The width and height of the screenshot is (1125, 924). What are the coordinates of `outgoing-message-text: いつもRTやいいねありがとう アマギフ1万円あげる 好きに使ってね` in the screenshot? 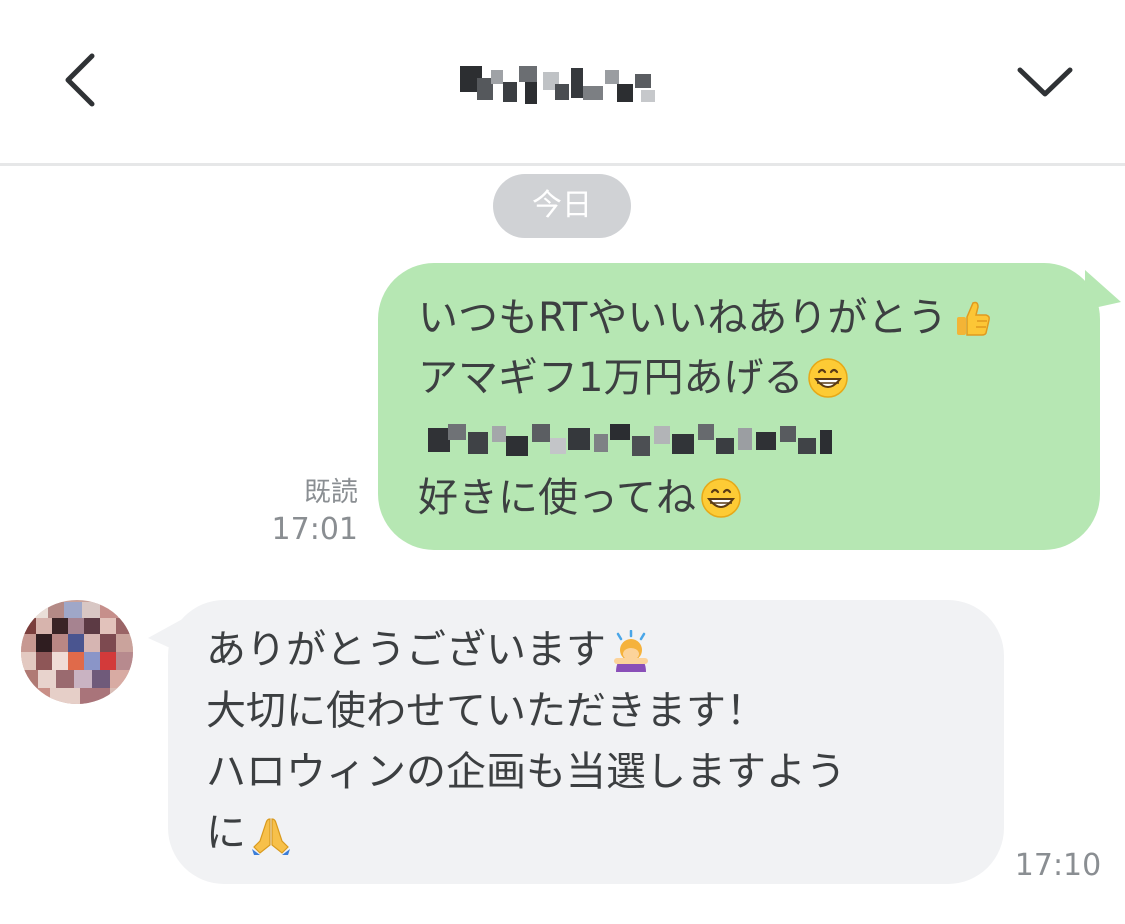 It's located at (705, 408).